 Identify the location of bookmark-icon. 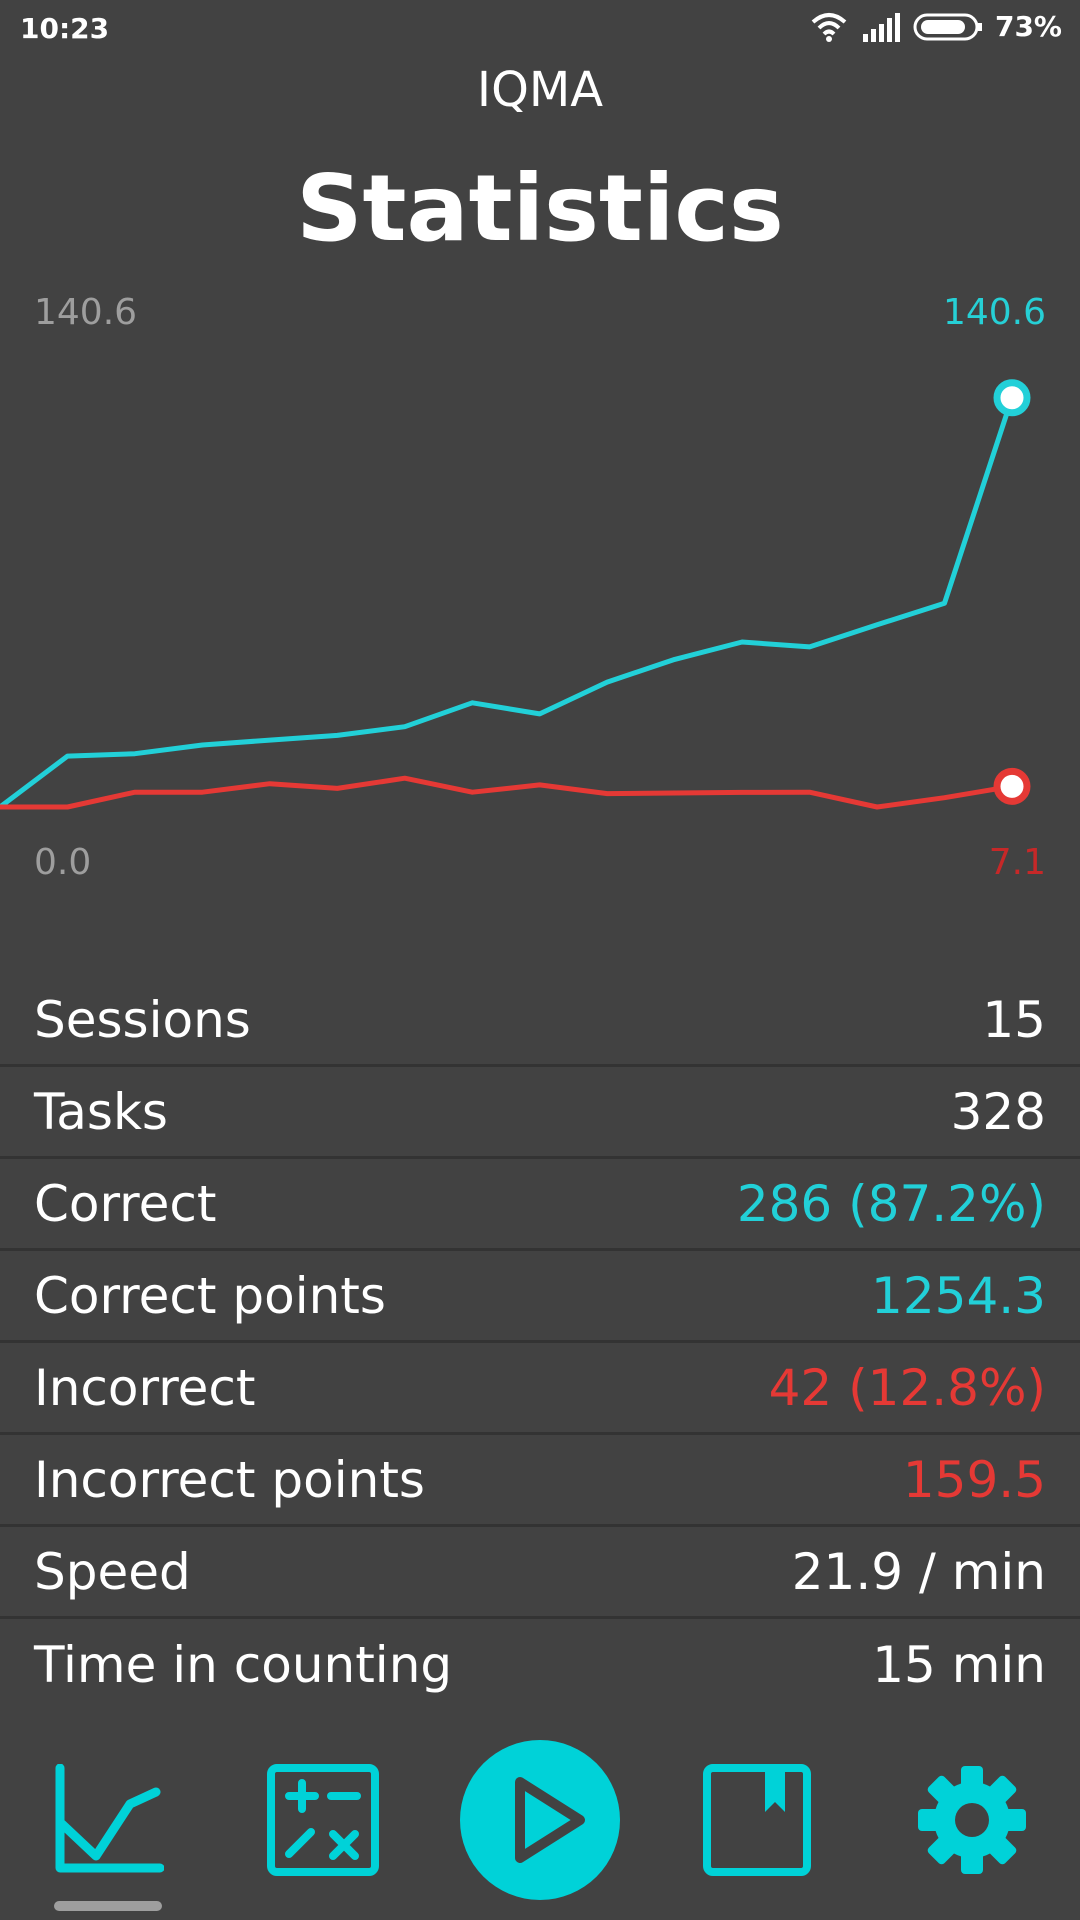
(757, 1820).